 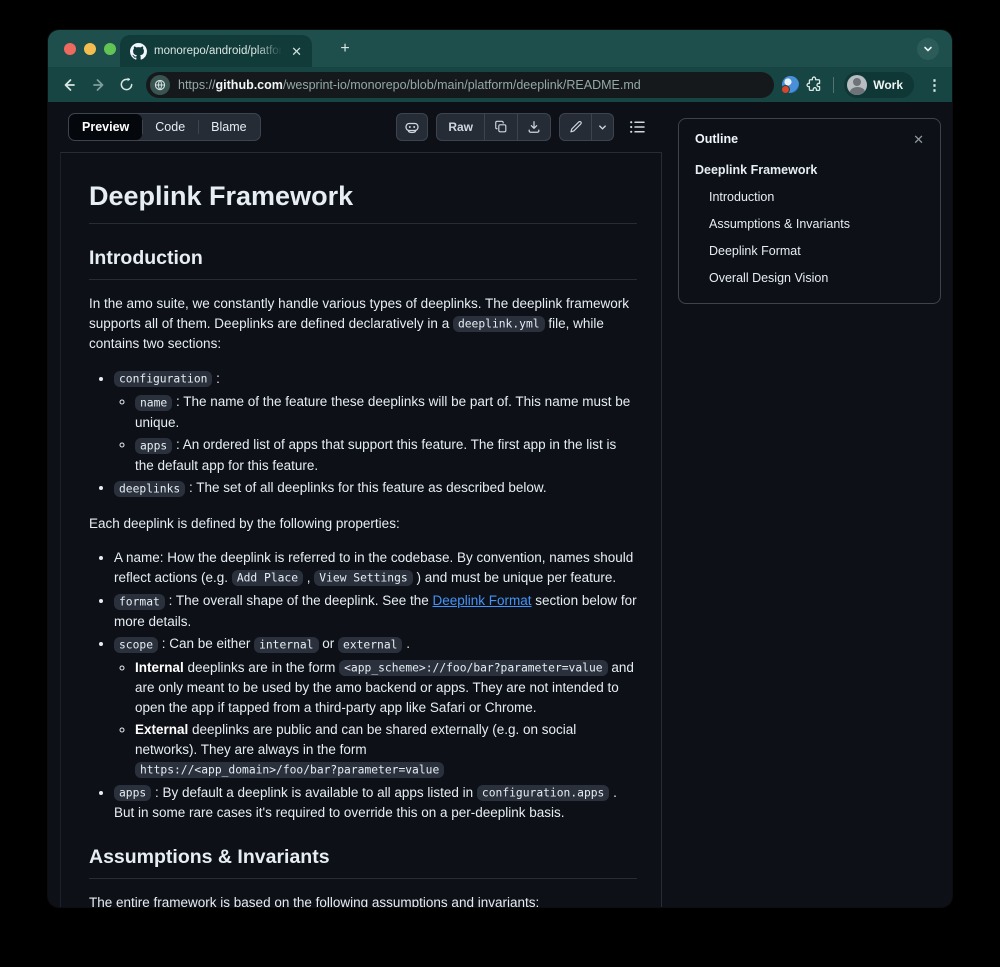 I want to click on minimize-window-button, so click(x=90, y=49).